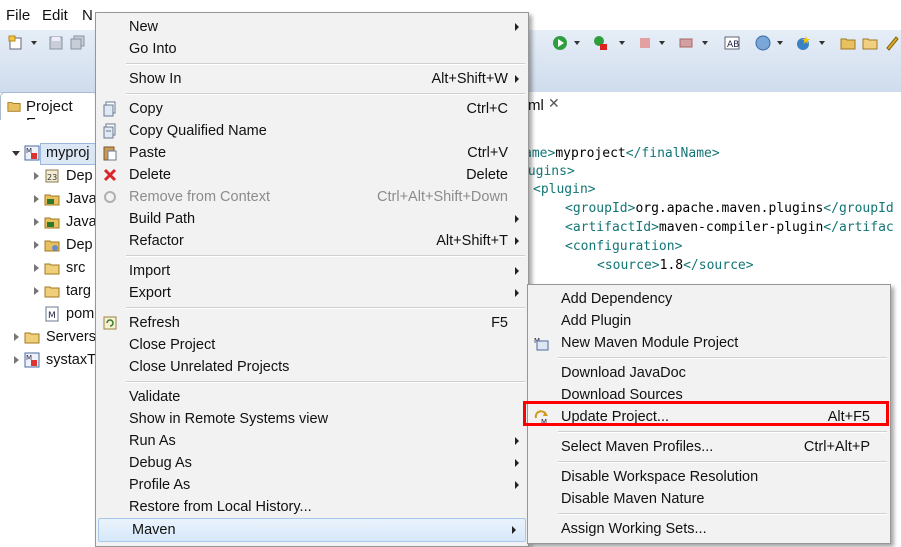 The width and height of the screenshot is (901, 547). I want to click on menu-item-add-dependency: Add Dependency, so click(709, 299).